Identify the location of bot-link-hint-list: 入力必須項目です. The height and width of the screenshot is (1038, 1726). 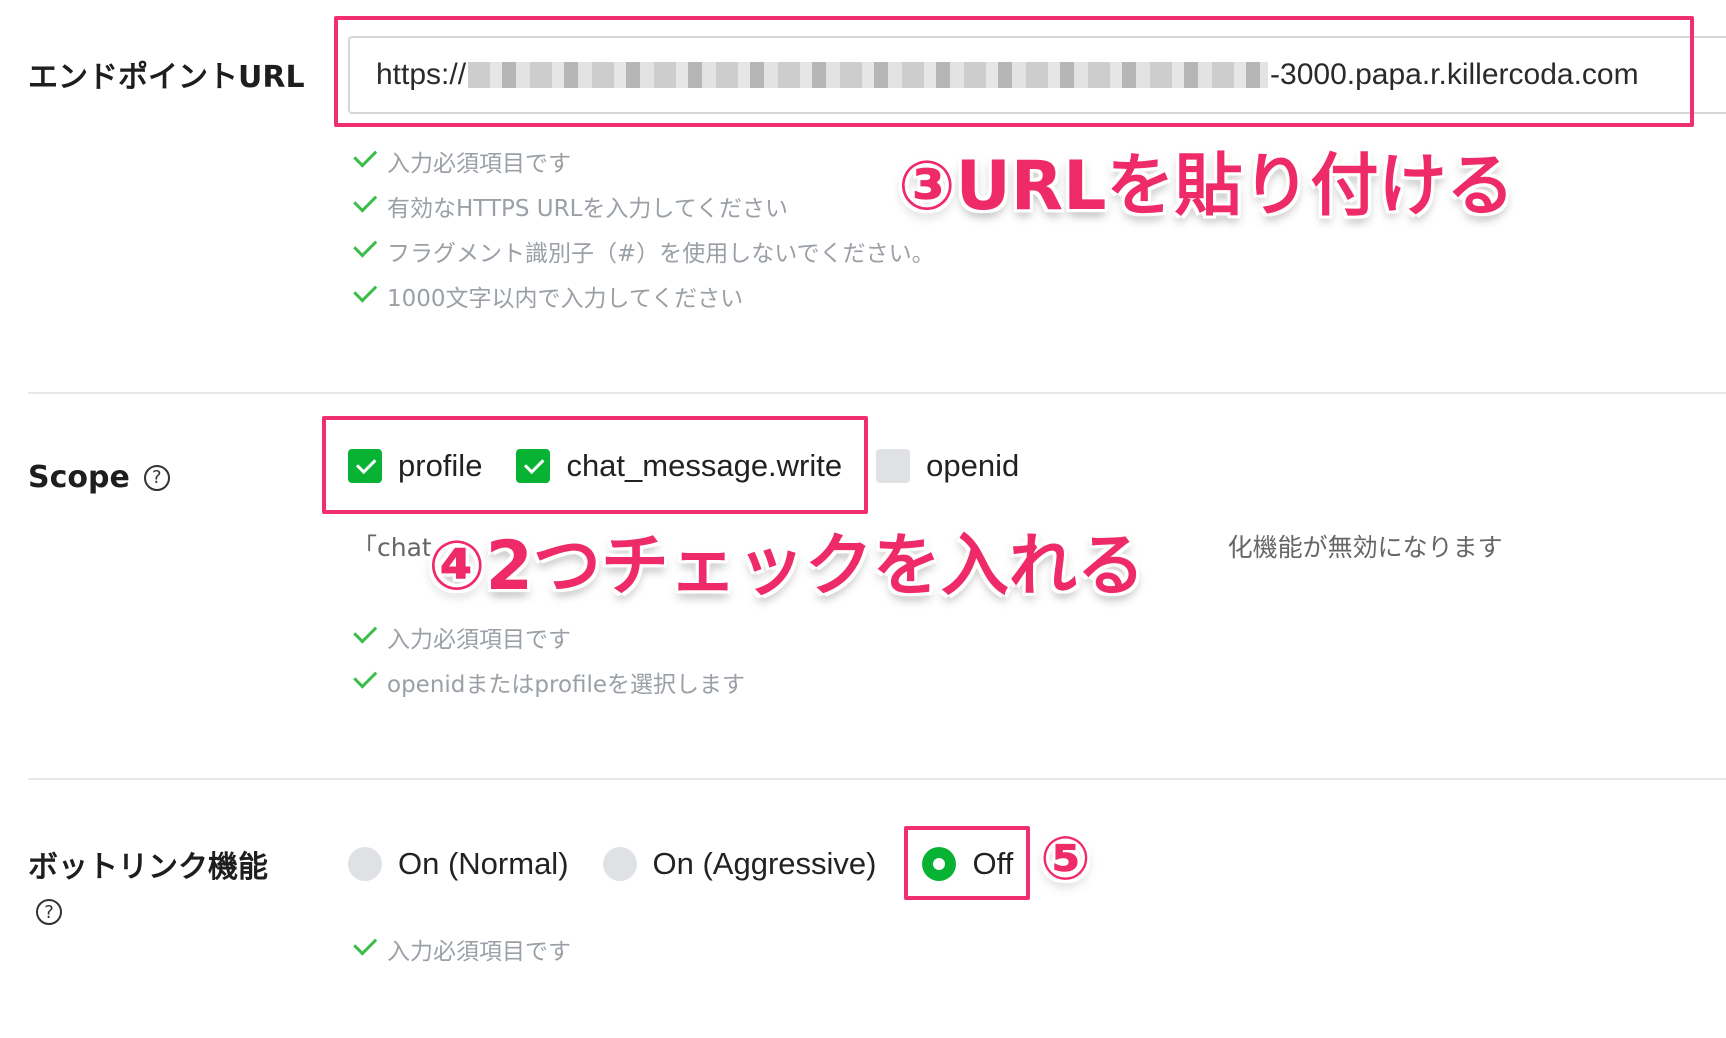
(461, 948).